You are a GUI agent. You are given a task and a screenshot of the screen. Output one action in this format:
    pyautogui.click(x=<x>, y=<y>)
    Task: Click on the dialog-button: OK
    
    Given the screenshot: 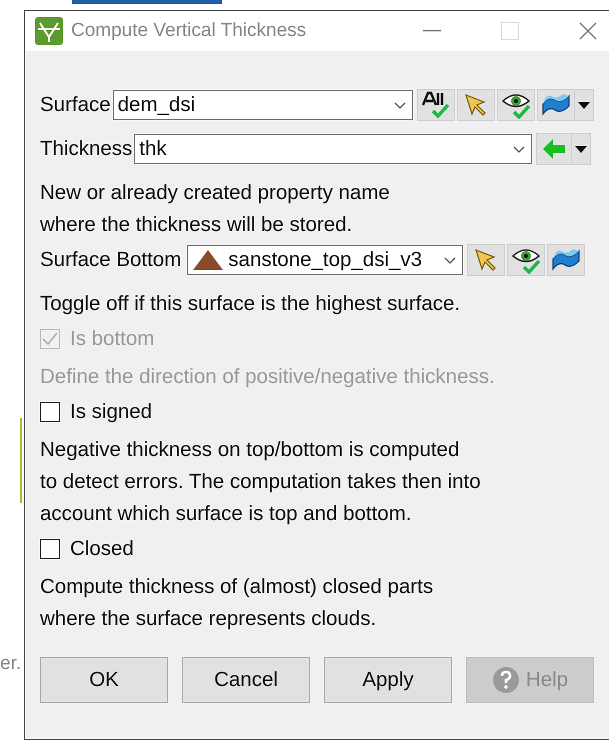 What is the action you would take?
    pyautogui.click(x=104, y=680)
    